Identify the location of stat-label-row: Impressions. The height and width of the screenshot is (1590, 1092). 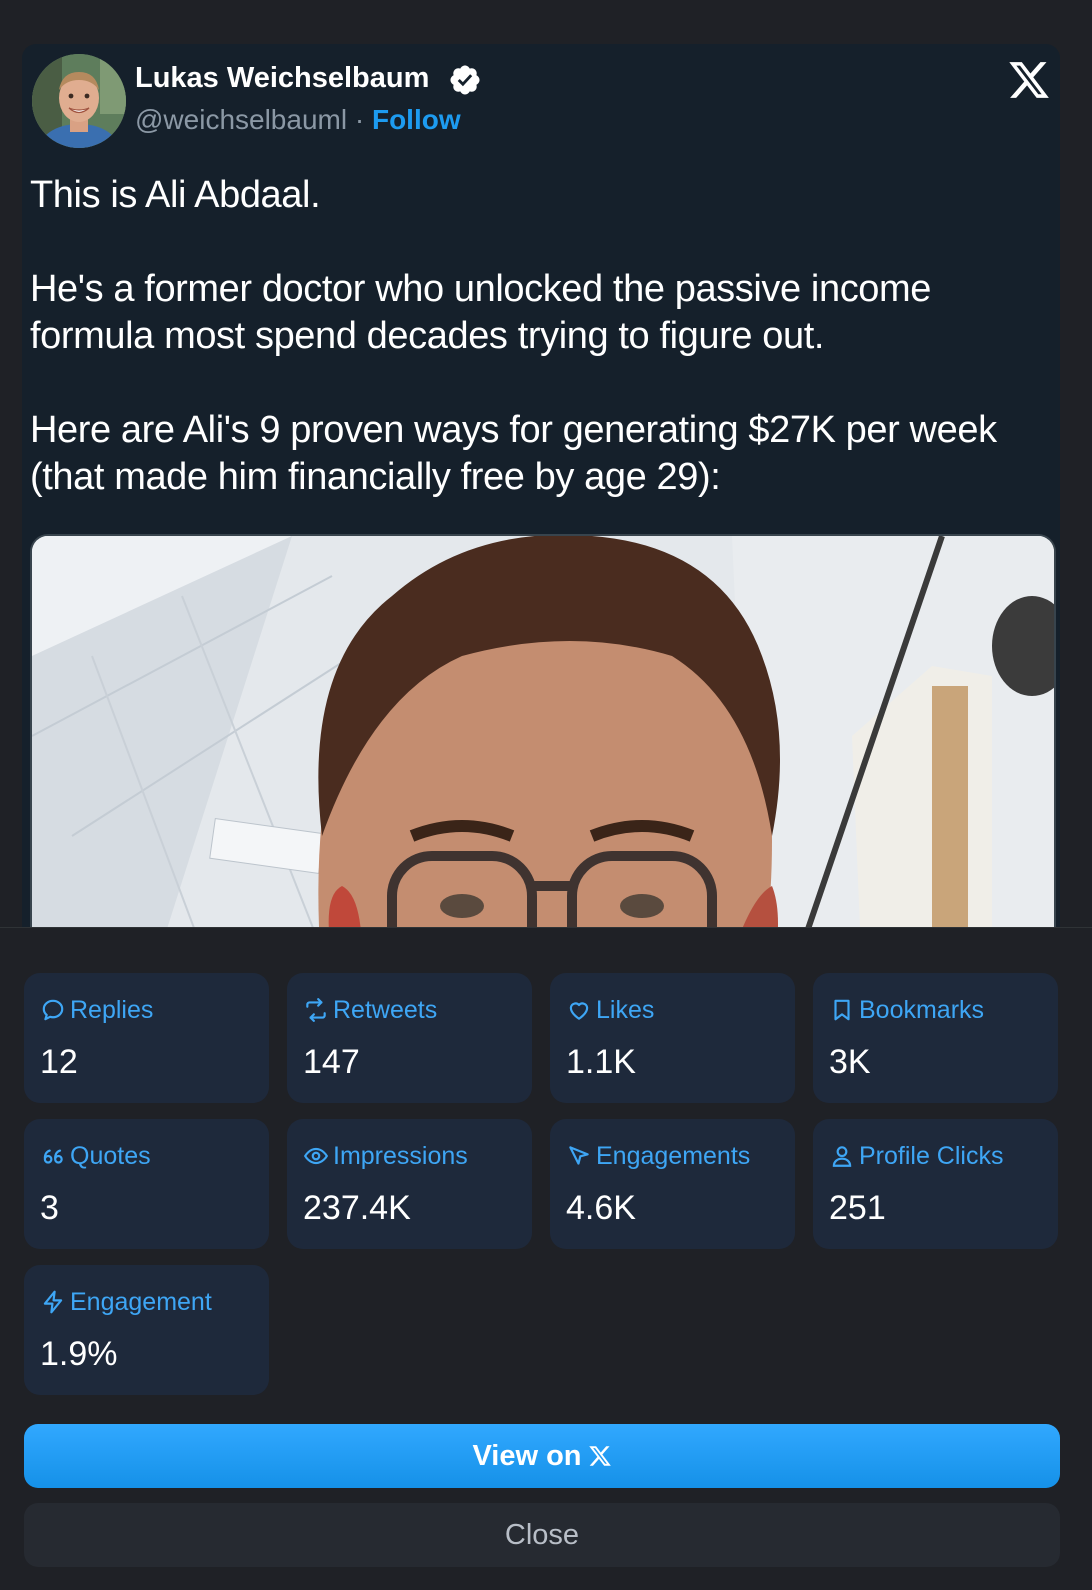
(417, 1156).